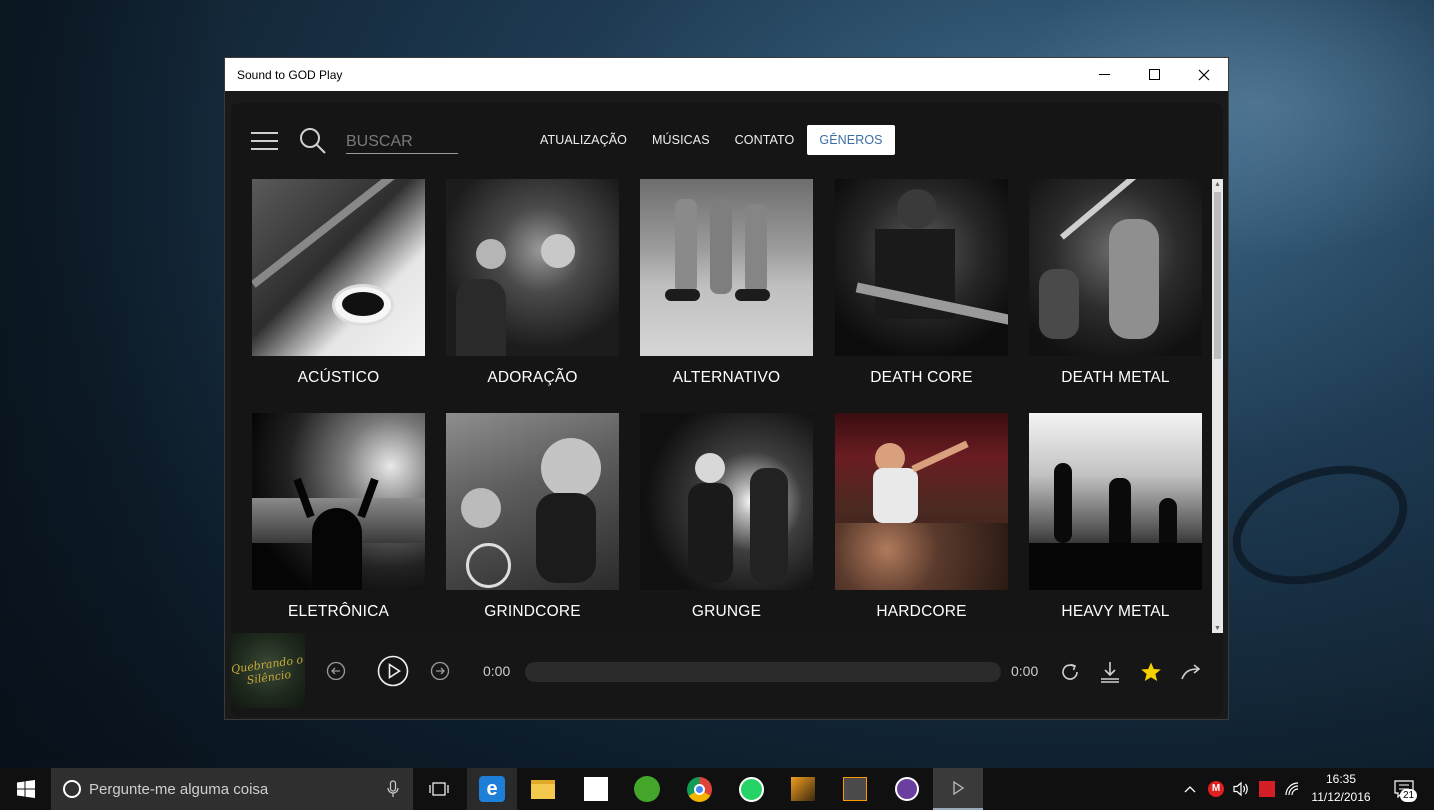  Describe the element at coordinates (1267, 789) in the screenshot. I see `acrobat-icon` at that location.